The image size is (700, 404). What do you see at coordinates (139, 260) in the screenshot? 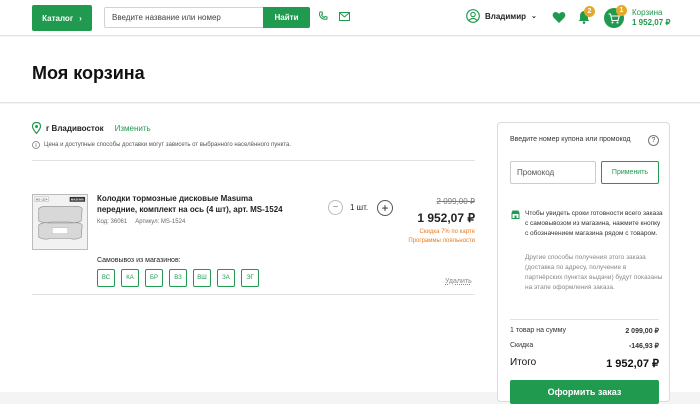
I see `pickup-label: Самовывоз из магазинов:` at bounding box center [139, 260].